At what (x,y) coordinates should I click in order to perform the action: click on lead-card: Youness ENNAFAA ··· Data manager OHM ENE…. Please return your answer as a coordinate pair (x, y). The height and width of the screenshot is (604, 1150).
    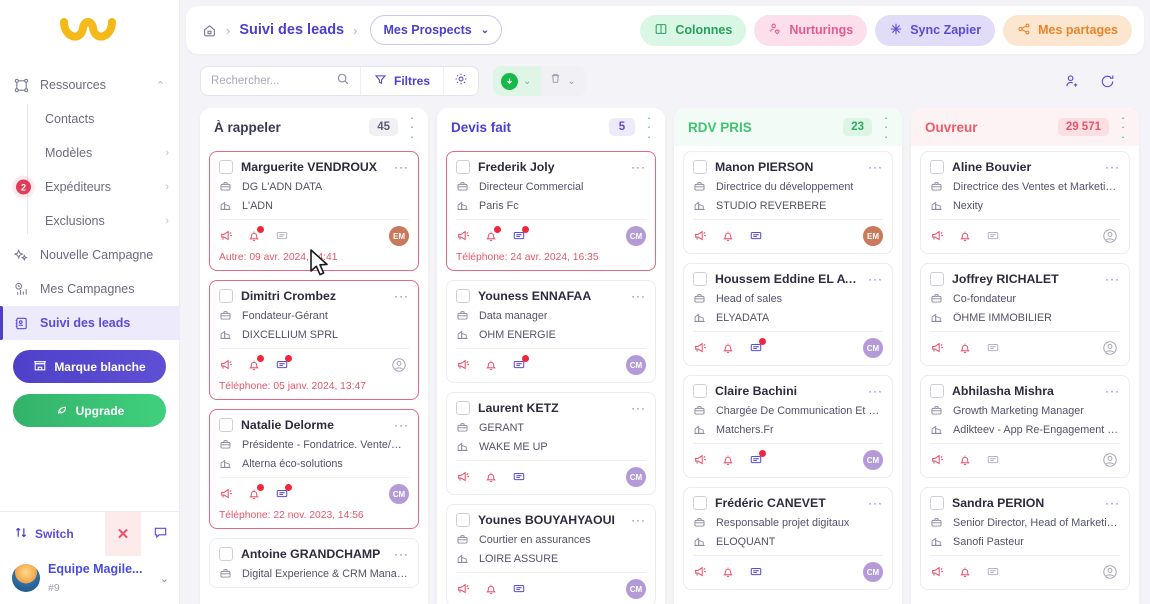
    Looking at the image, I should click on (551, 331).